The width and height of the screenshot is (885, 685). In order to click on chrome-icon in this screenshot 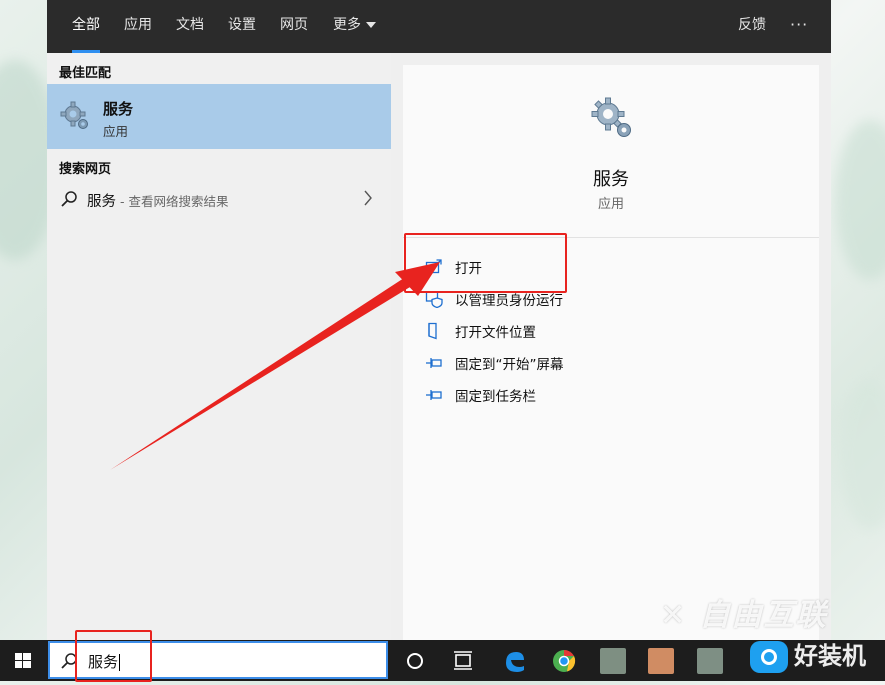, I will do `click(564, 661)`.